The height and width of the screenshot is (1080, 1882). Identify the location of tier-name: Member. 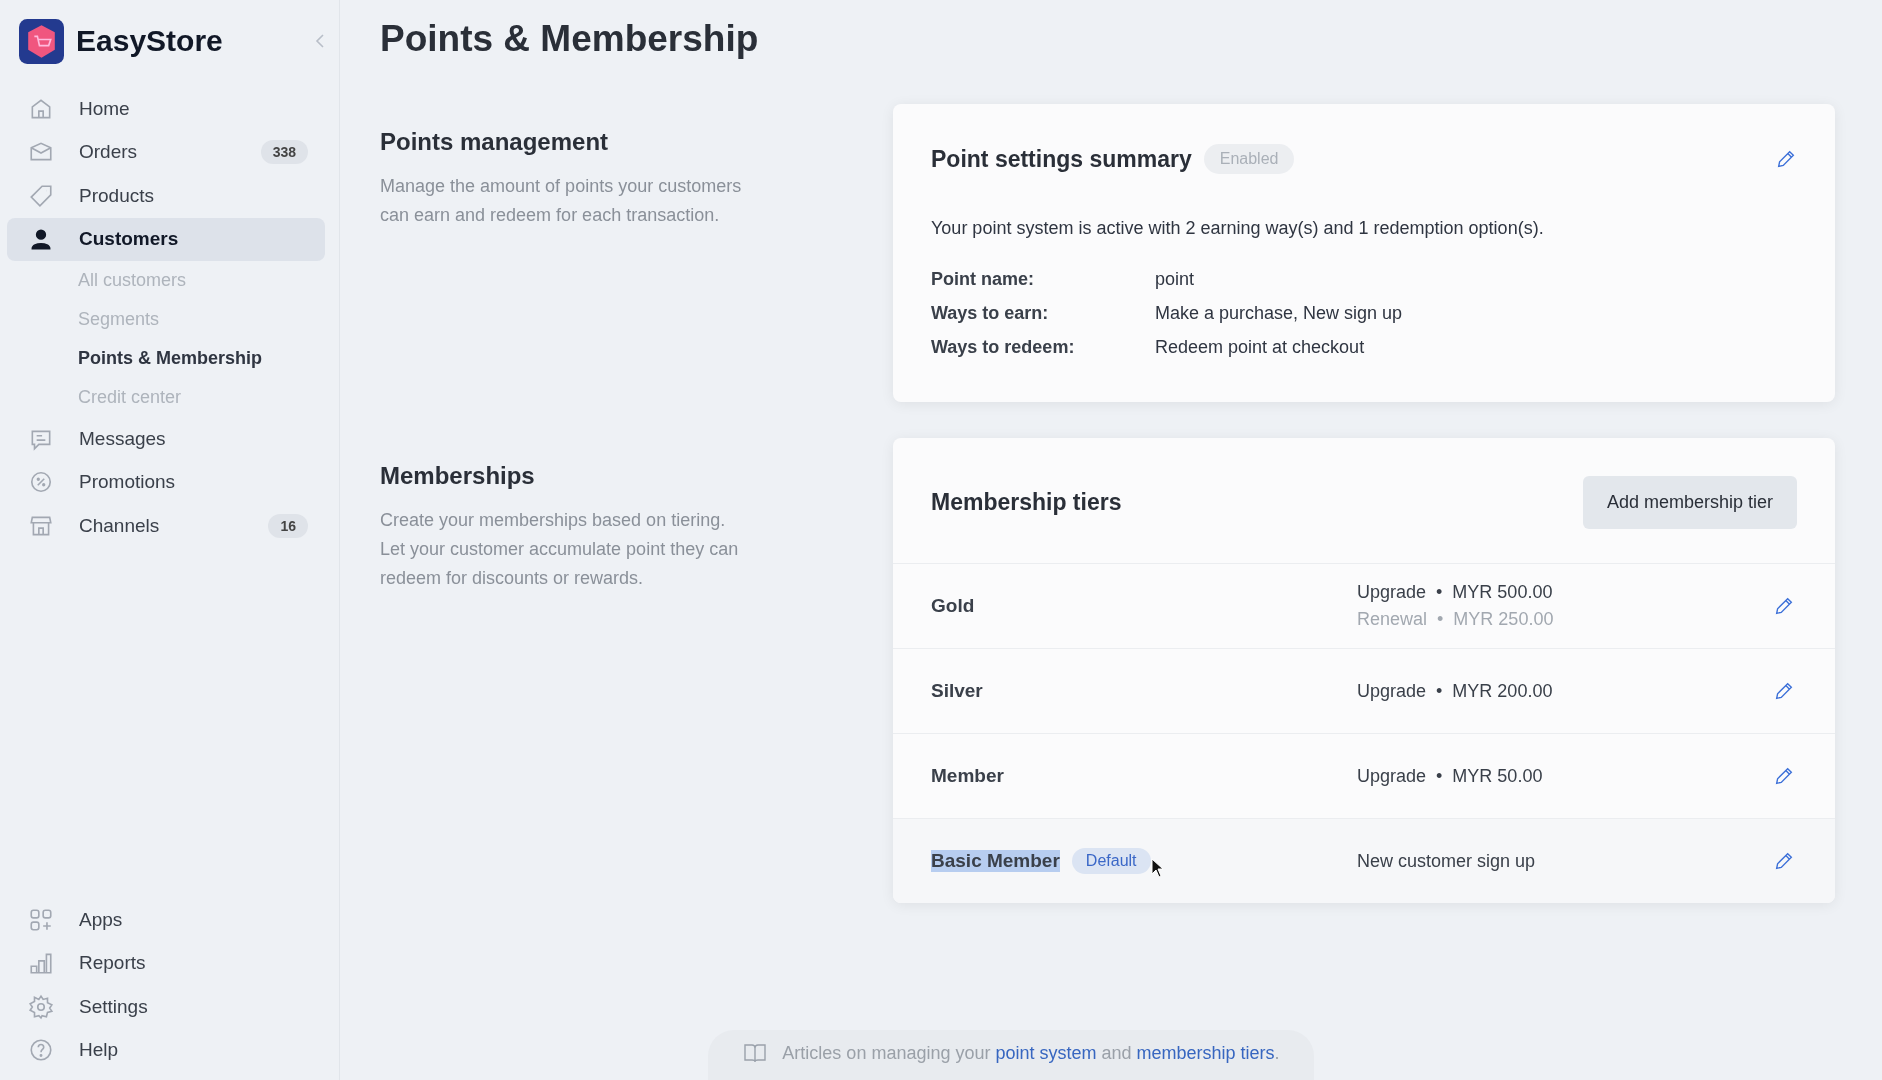
(967, 776).